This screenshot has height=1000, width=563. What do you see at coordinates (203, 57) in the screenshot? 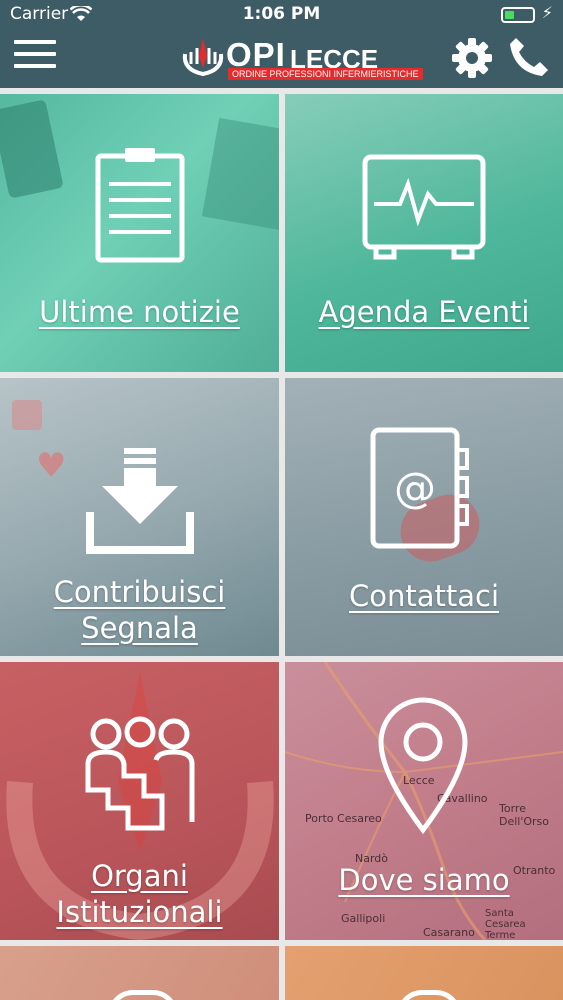
I see `hands-logo-icon` at bounding box center [203, 57].